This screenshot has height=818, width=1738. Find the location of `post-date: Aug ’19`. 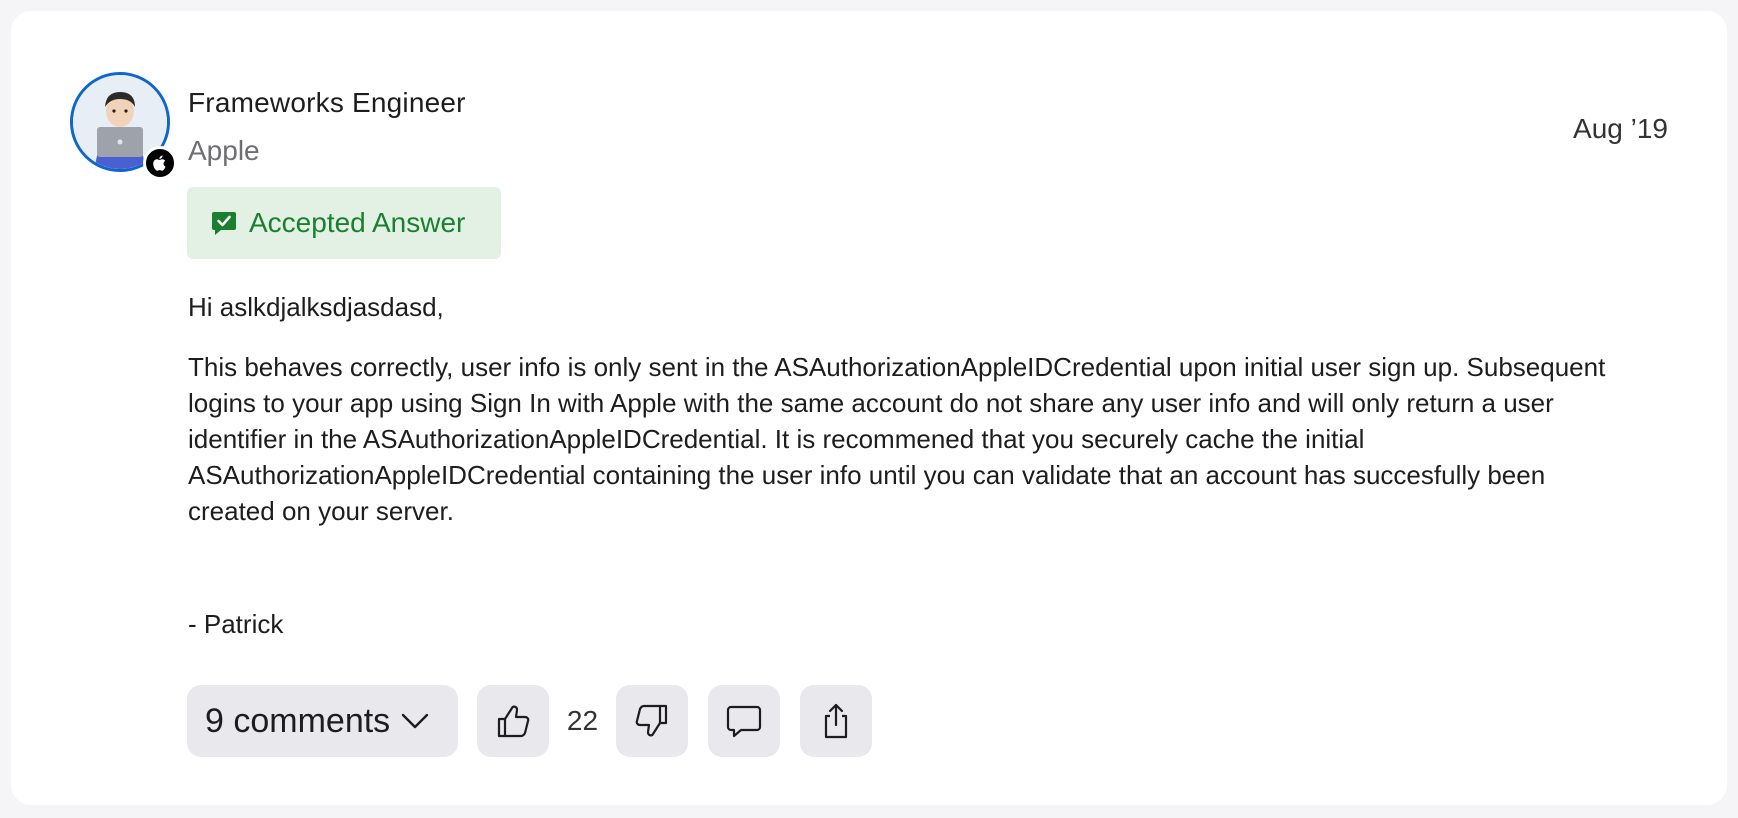

post-date: Aug ’19 is located at coordinates (1620, 128).